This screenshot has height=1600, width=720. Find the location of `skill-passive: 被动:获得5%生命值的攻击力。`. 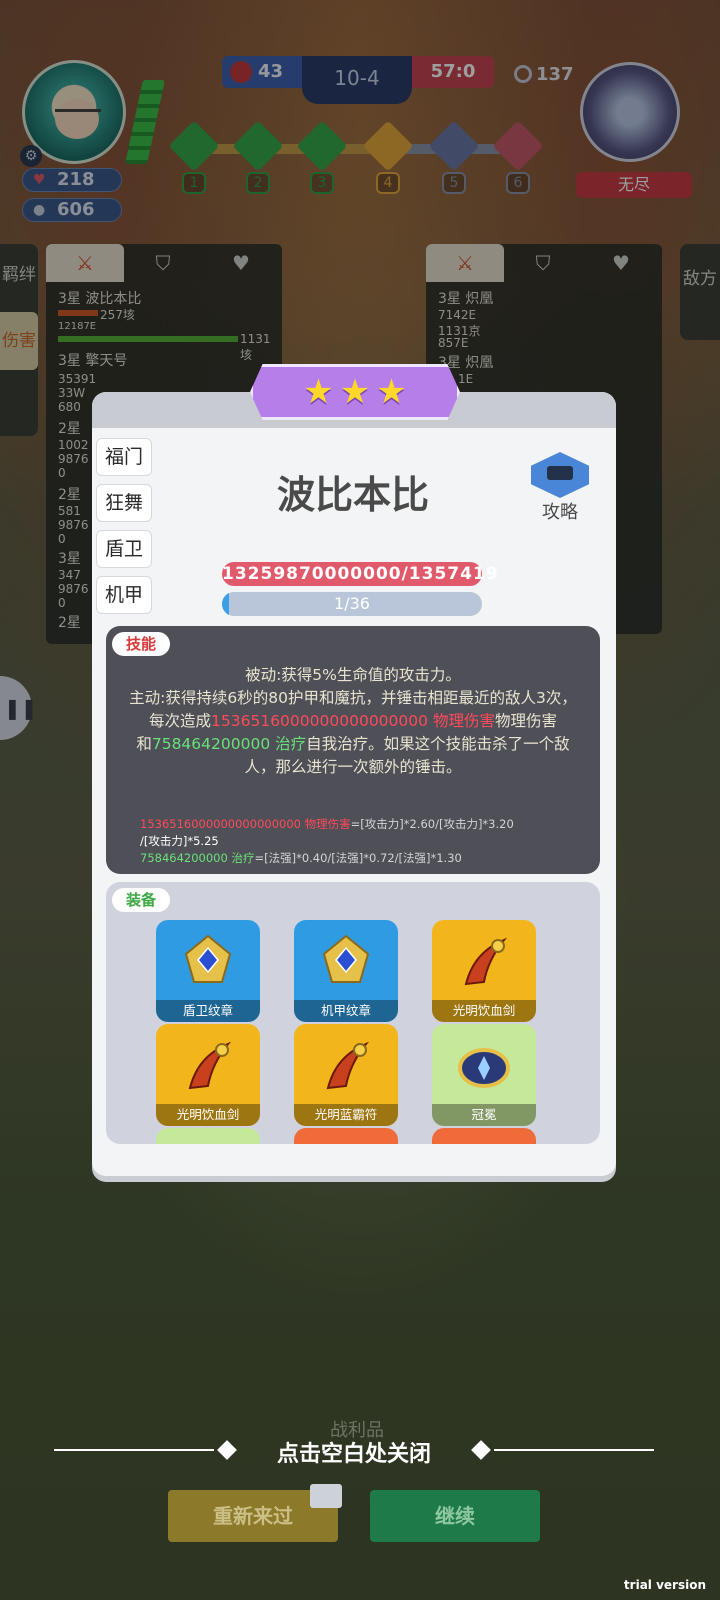

skill-passive: 被动:获得5%生命值的攻击力。 is located at coordinates (353, 675).